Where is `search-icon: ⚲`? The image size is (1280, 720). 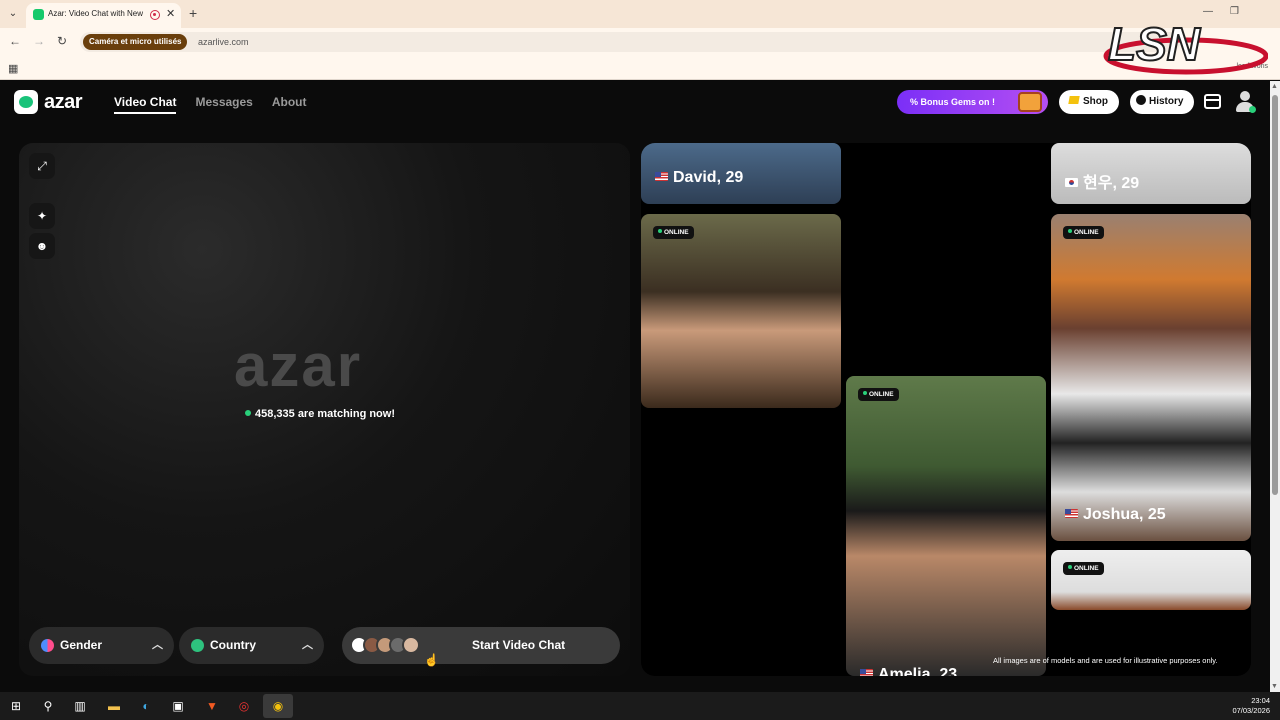
search-icon: ⚲ is located at coordinates (48, 706).